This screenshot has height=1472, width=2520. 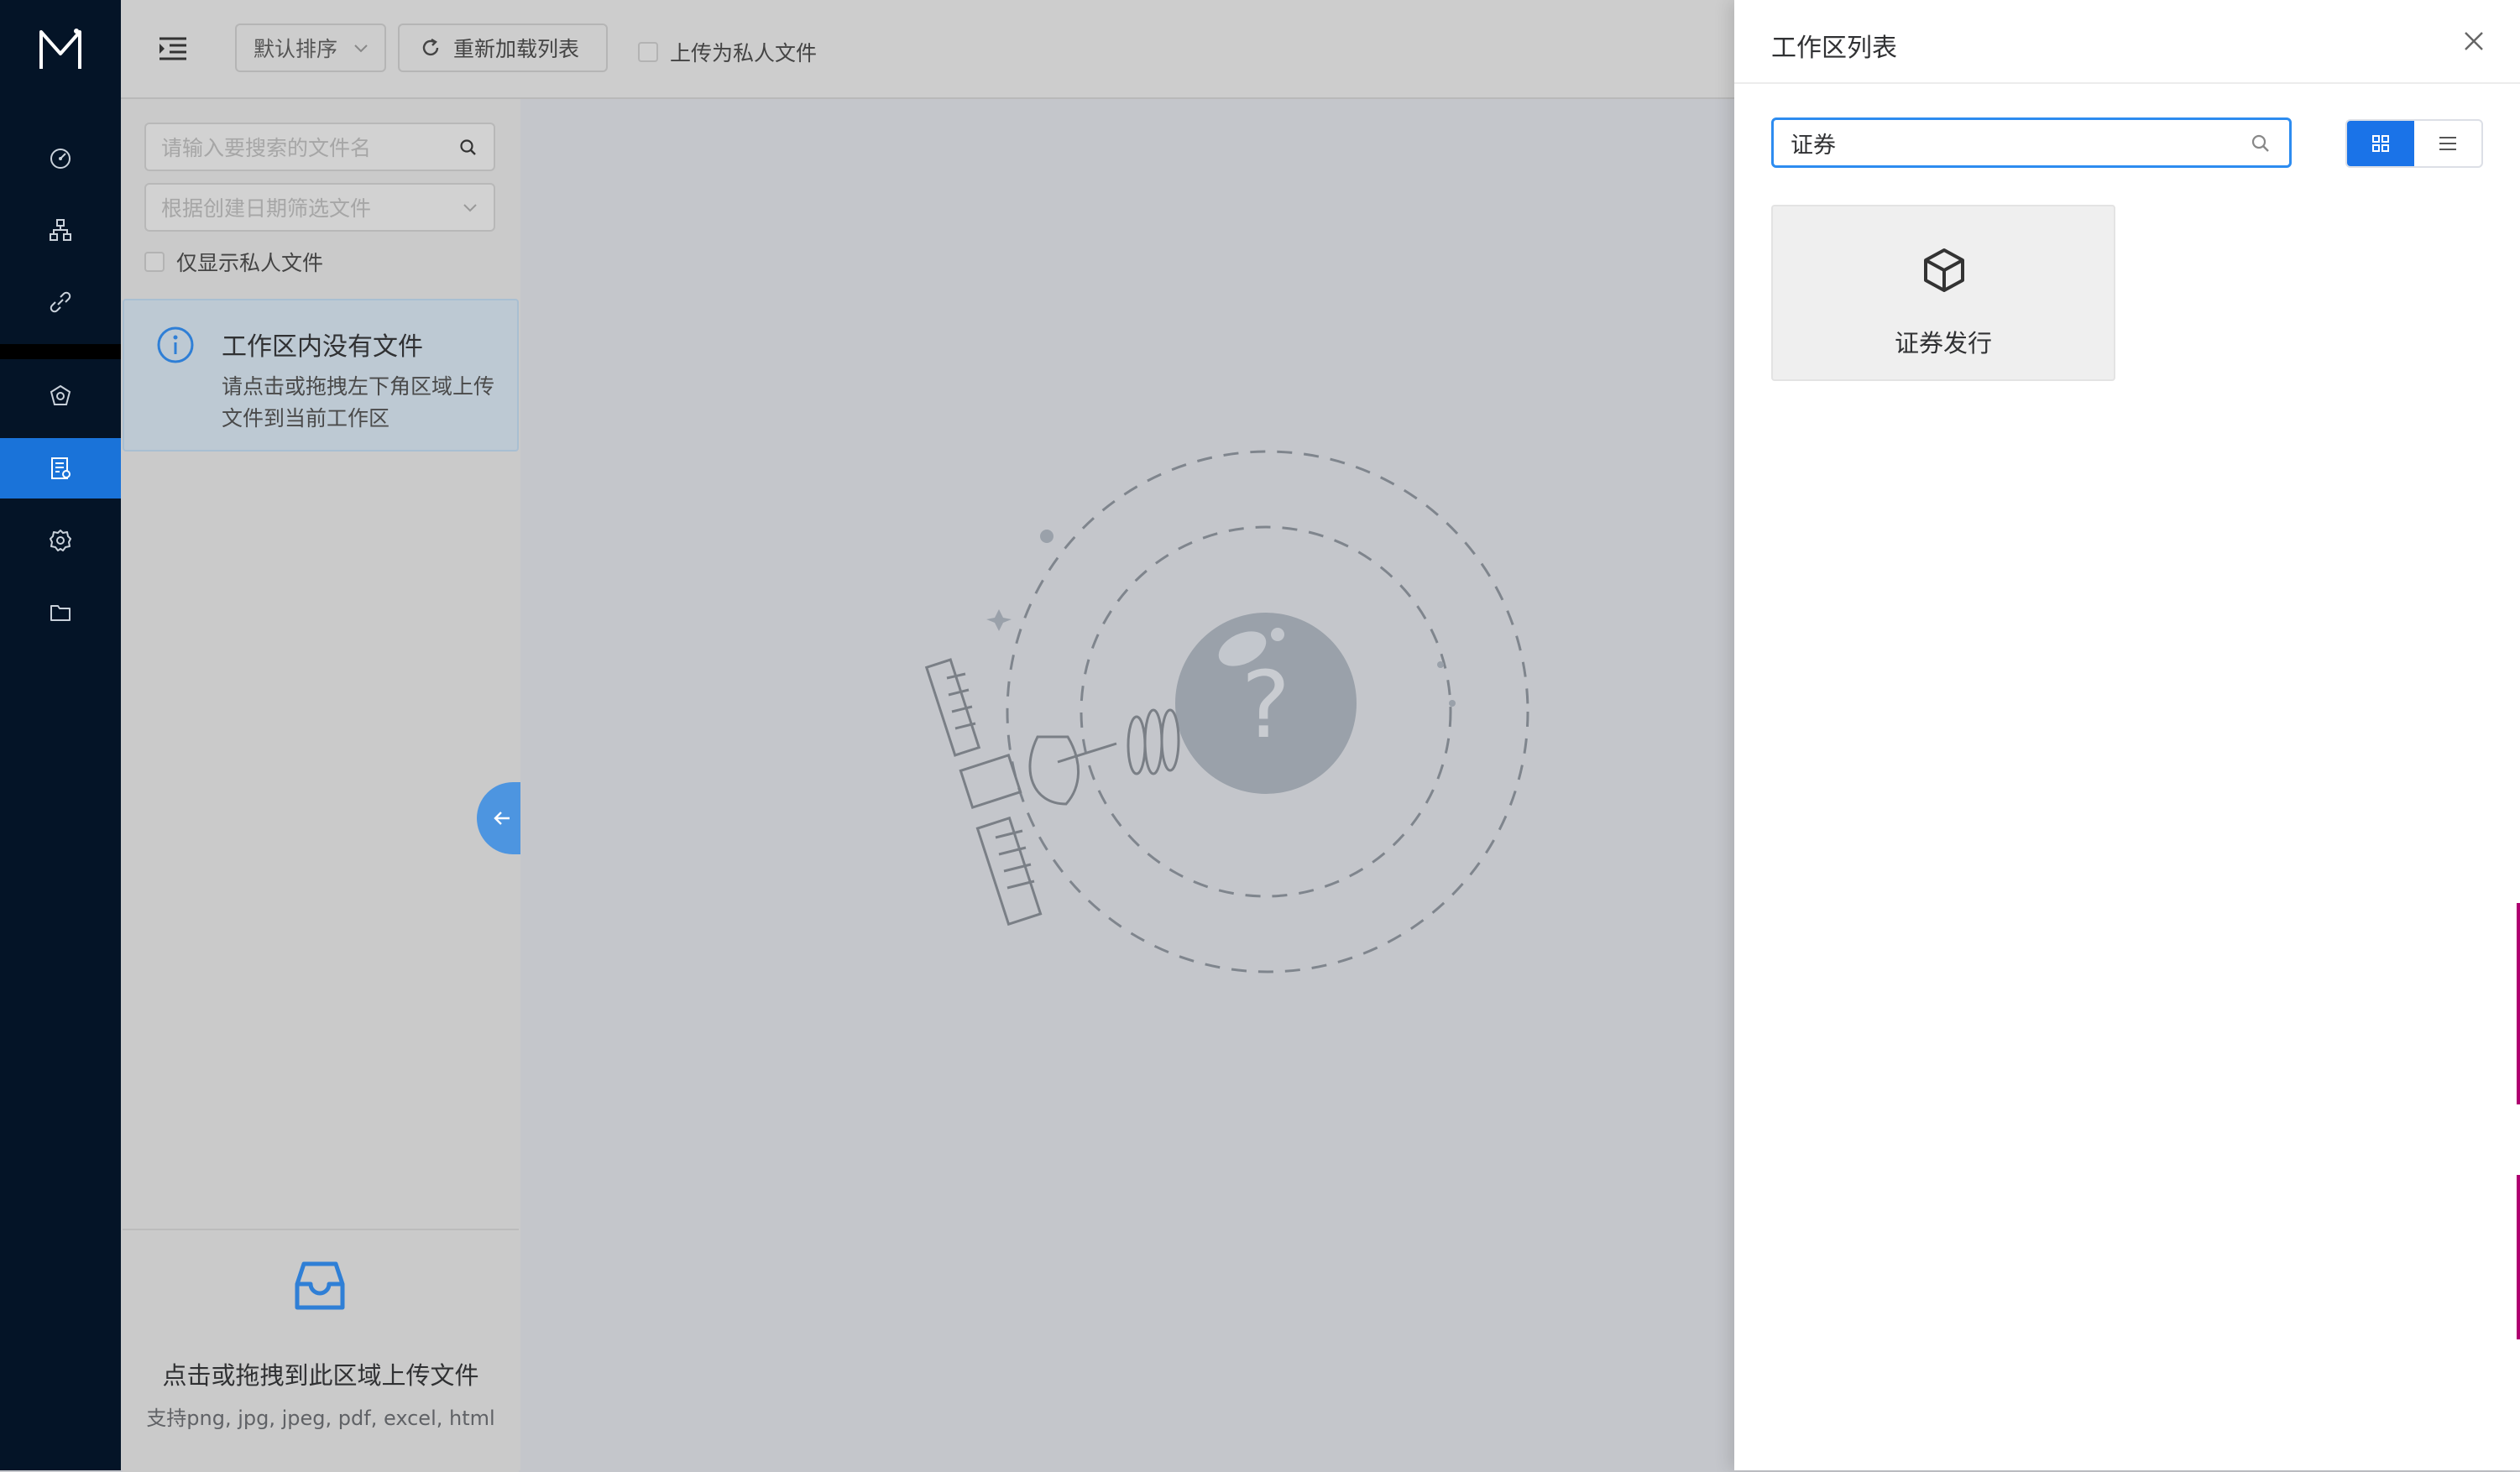 I want to click on dashboard-icon, so click(x=60, y=159).